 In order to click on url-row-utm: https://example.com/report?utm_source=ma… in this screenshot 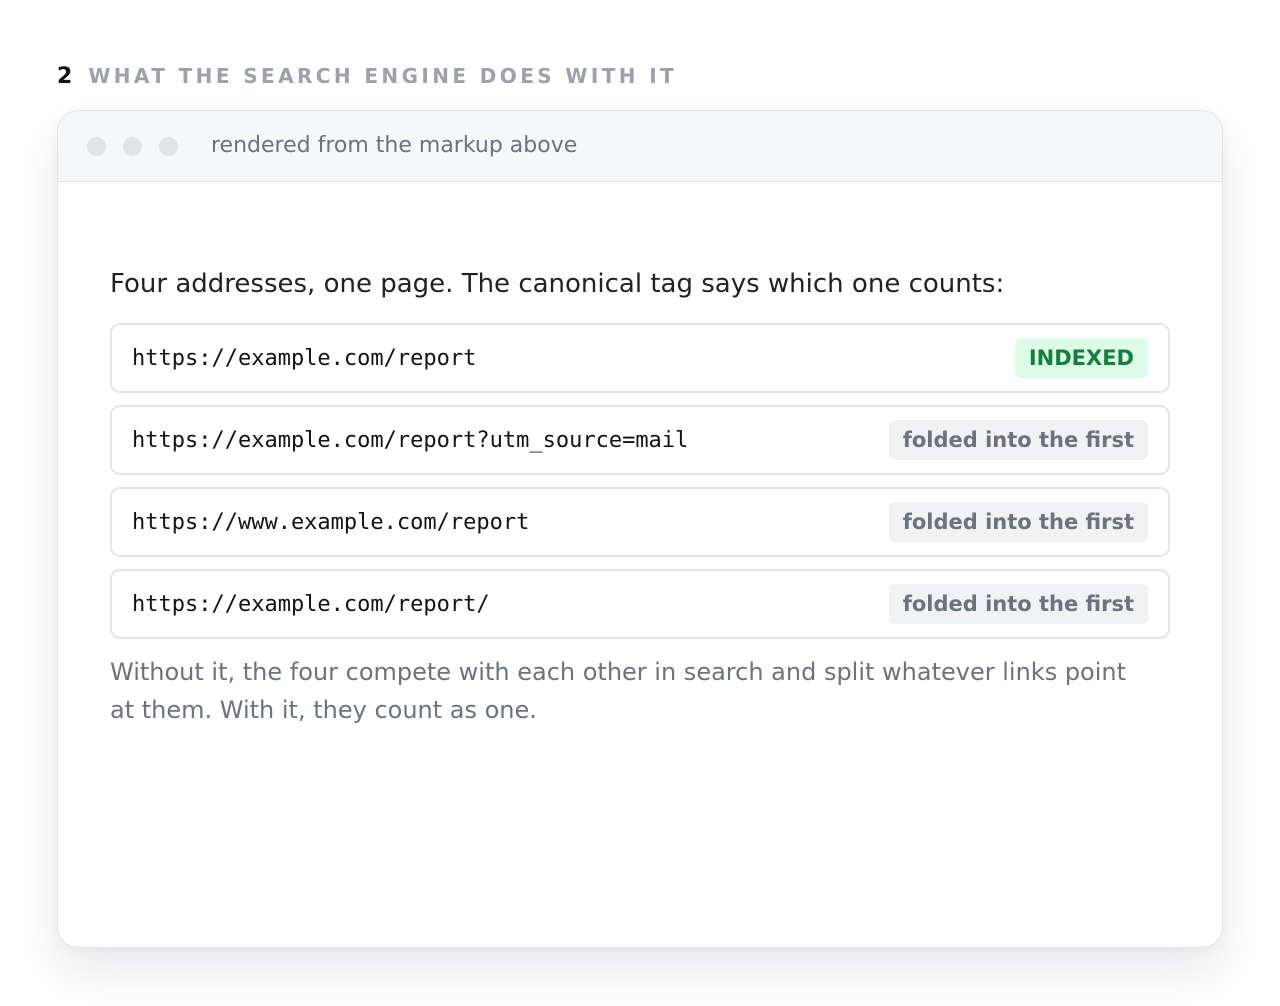, I will do `click(640, 440)`.